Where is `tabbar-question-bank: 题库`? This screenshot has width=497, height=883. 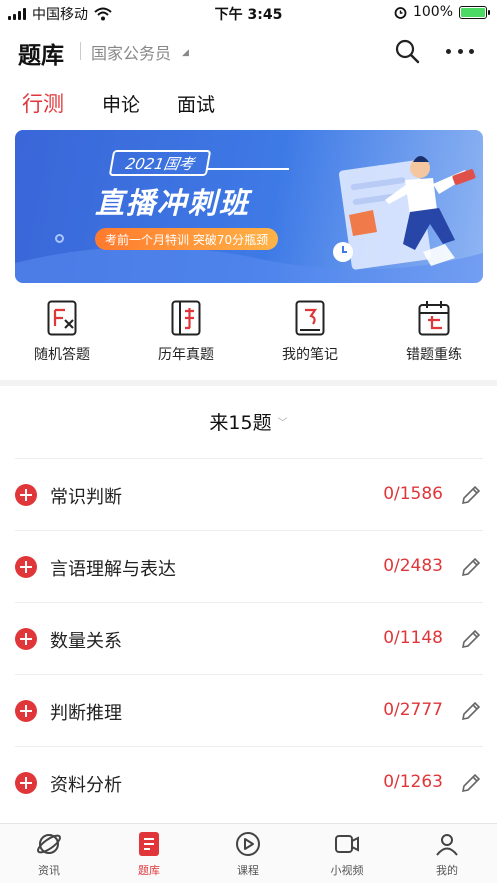
tabbar-question-bank: 题库 is located at coordinates (149, 854).